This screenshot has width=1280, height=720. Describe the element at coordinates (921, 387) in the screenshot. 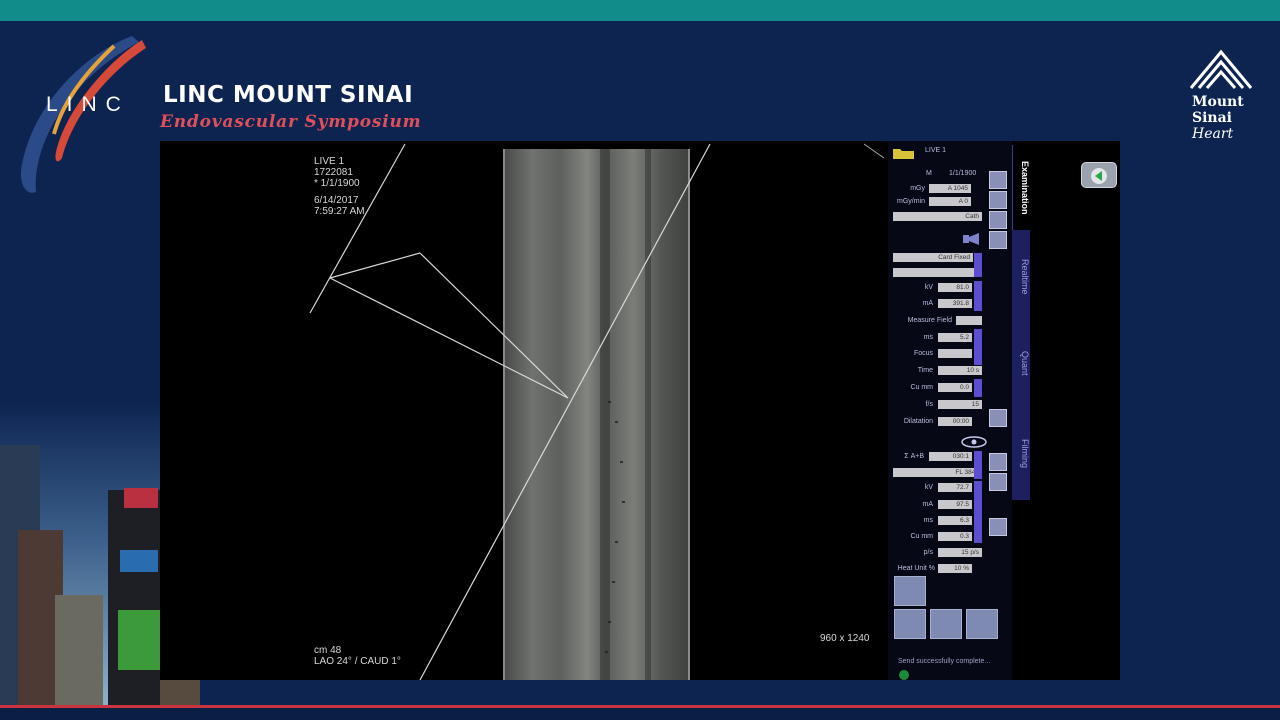

I see `cumm-label: Cu mm` at that location.